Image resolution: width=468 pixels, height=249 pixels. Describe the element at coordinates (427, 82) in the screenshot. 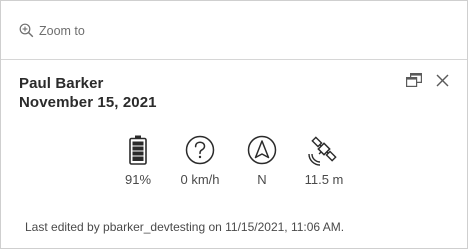

I see `header-actions` at that location.